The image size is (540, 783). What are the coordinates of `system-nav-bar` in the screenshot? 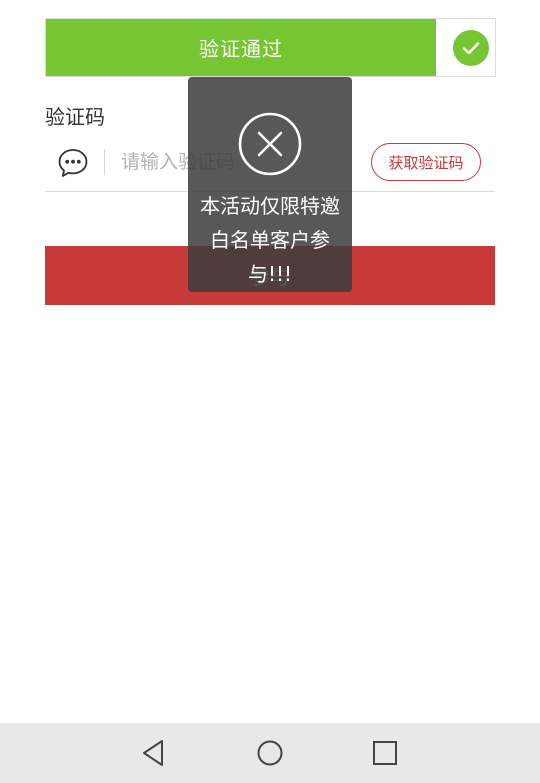 It's located at (270, 753).